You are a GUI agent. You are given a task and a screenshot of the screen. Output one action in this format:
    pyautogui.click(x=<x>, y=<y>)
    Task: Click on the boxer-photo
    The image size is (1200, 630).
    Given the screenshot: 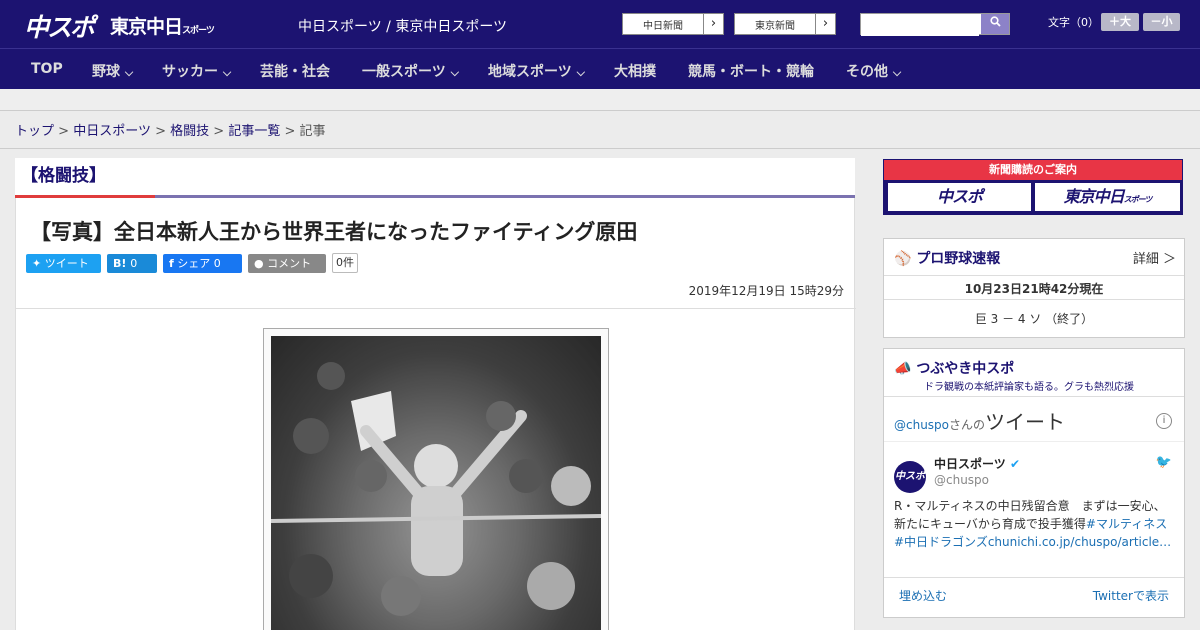 What is the action you would take?
    pyautogui.click(x=436, y=483)
    